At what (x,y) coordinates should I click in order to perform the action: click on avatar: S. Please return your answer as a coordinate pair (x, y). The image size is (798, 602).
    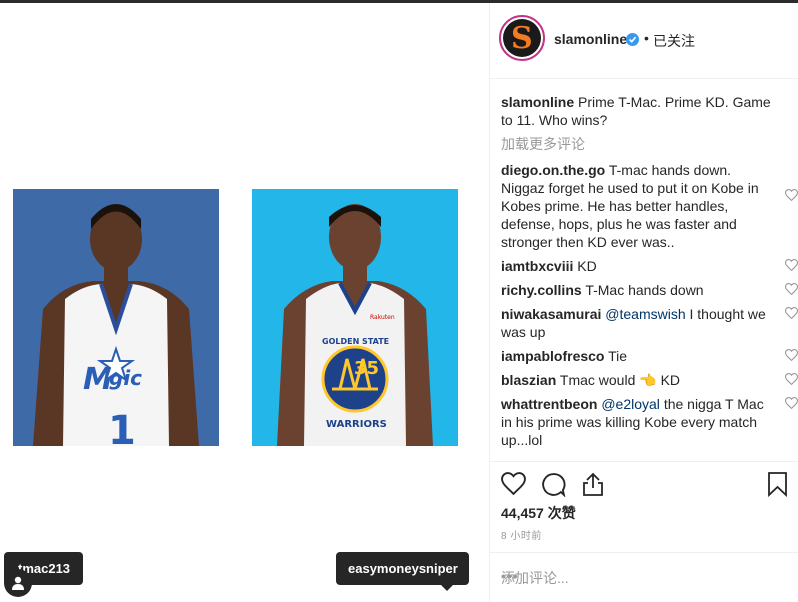
    Looking at the image, I should click on (522, 38).